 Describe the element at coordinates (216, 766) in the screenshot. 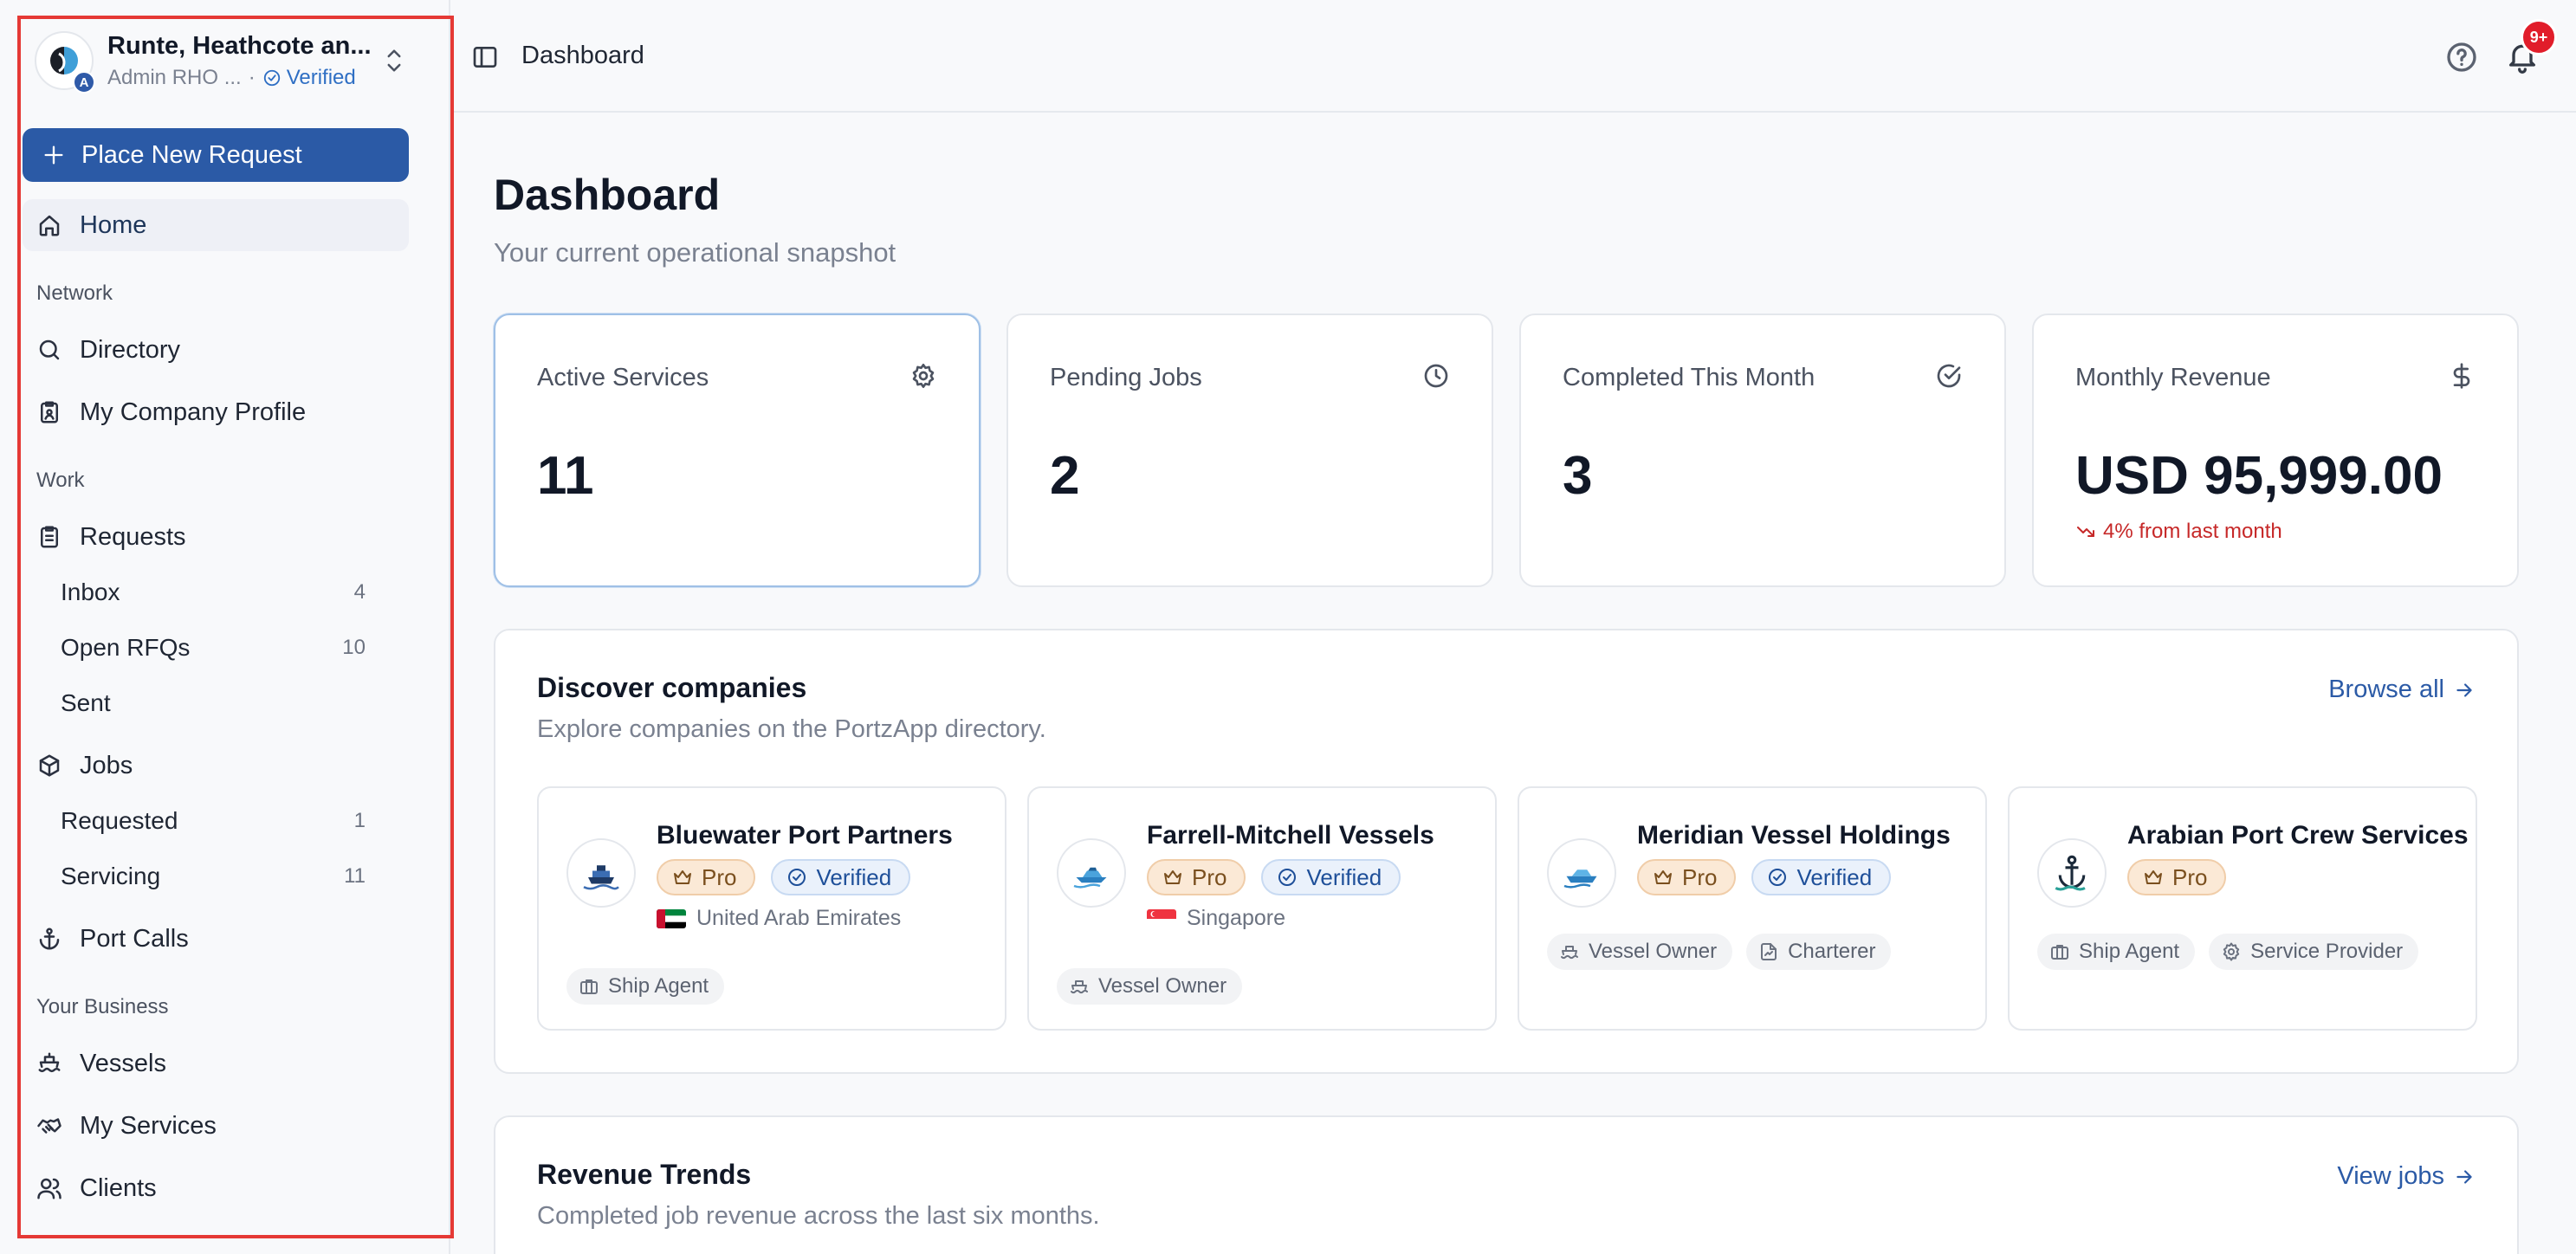

I see `sidebar-item-jobs: Jobs` at that location.